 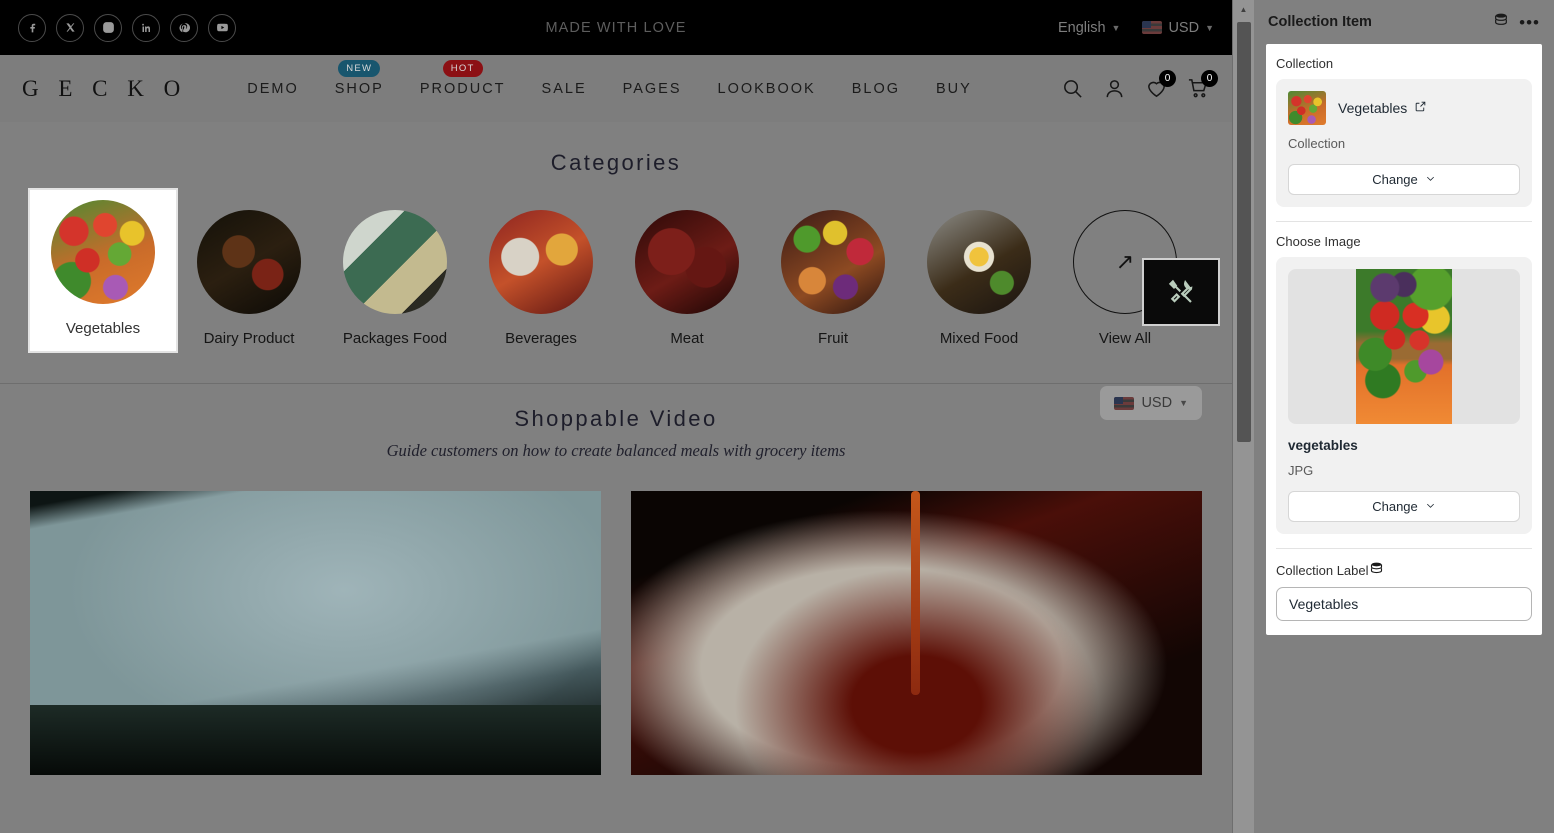 I want to click on nav-label: DEMO, so click(x=273, y=88).